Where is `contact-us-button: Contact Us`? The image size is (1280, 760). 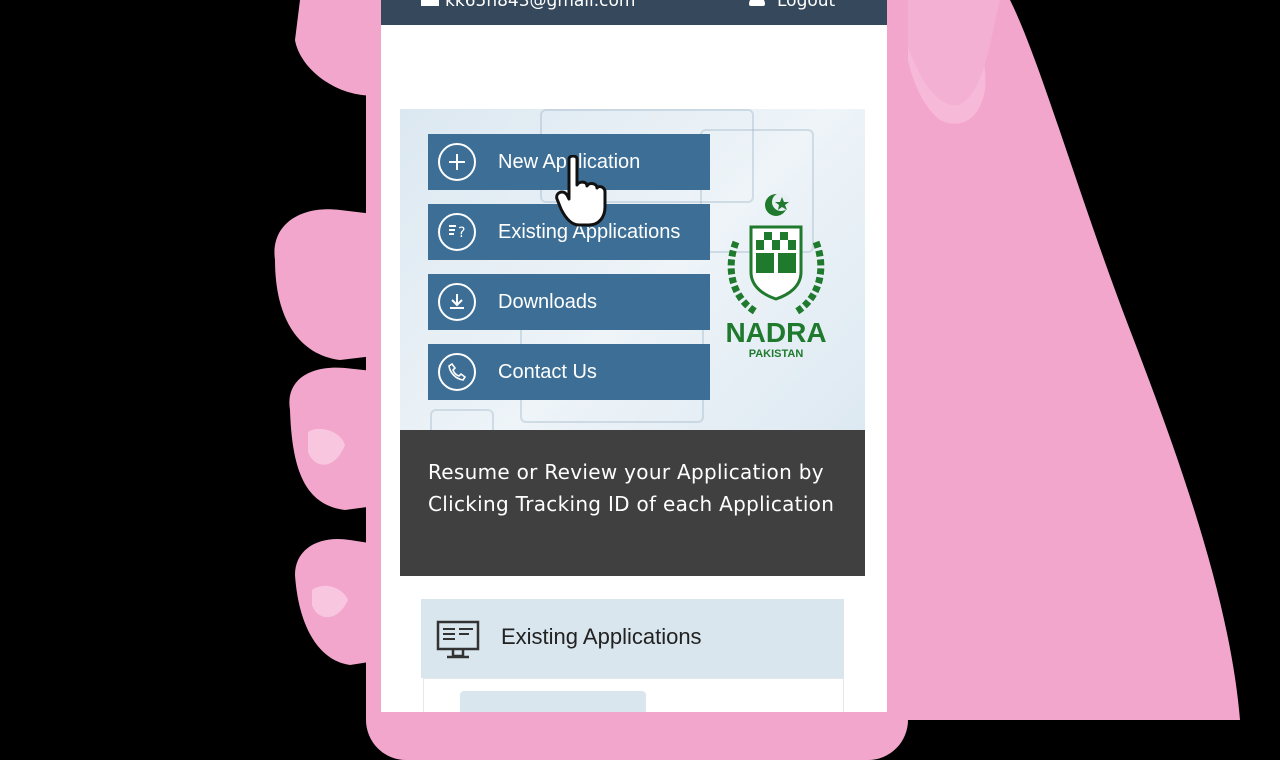 contact-us-button: Contact Us is located at coordinates (569, 372).